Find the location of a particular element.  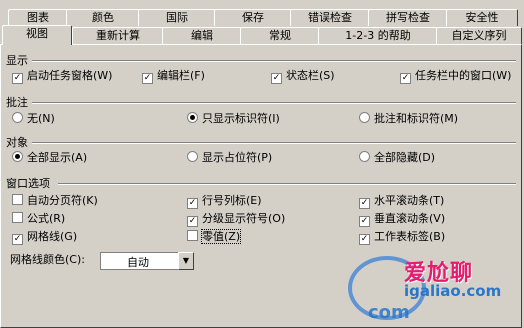

tab-spelling: 拼写检查 is located at coordinates (408, 17).